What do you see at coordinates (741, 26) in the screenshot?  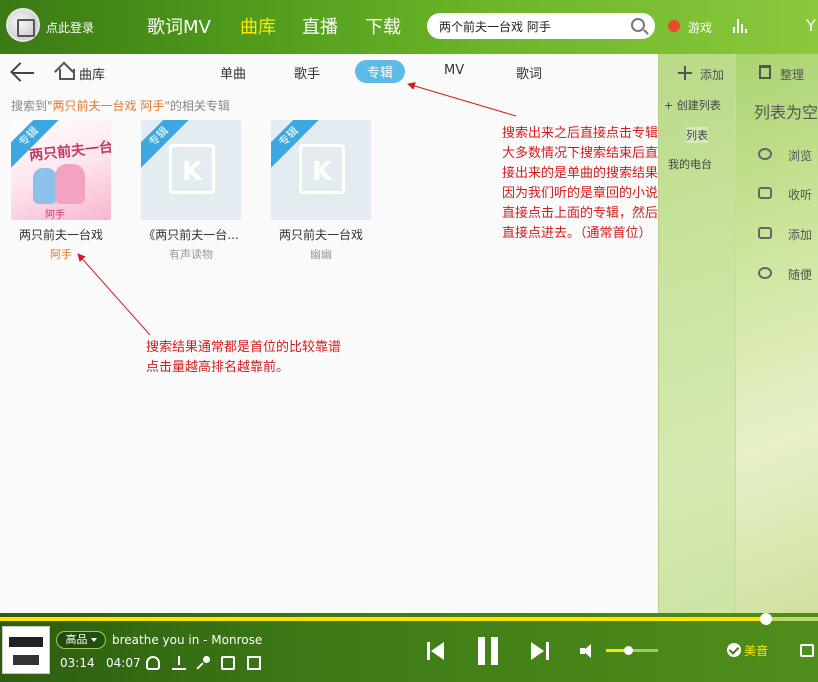 I see `equalizer-icon` at bounding box center [741, 26].